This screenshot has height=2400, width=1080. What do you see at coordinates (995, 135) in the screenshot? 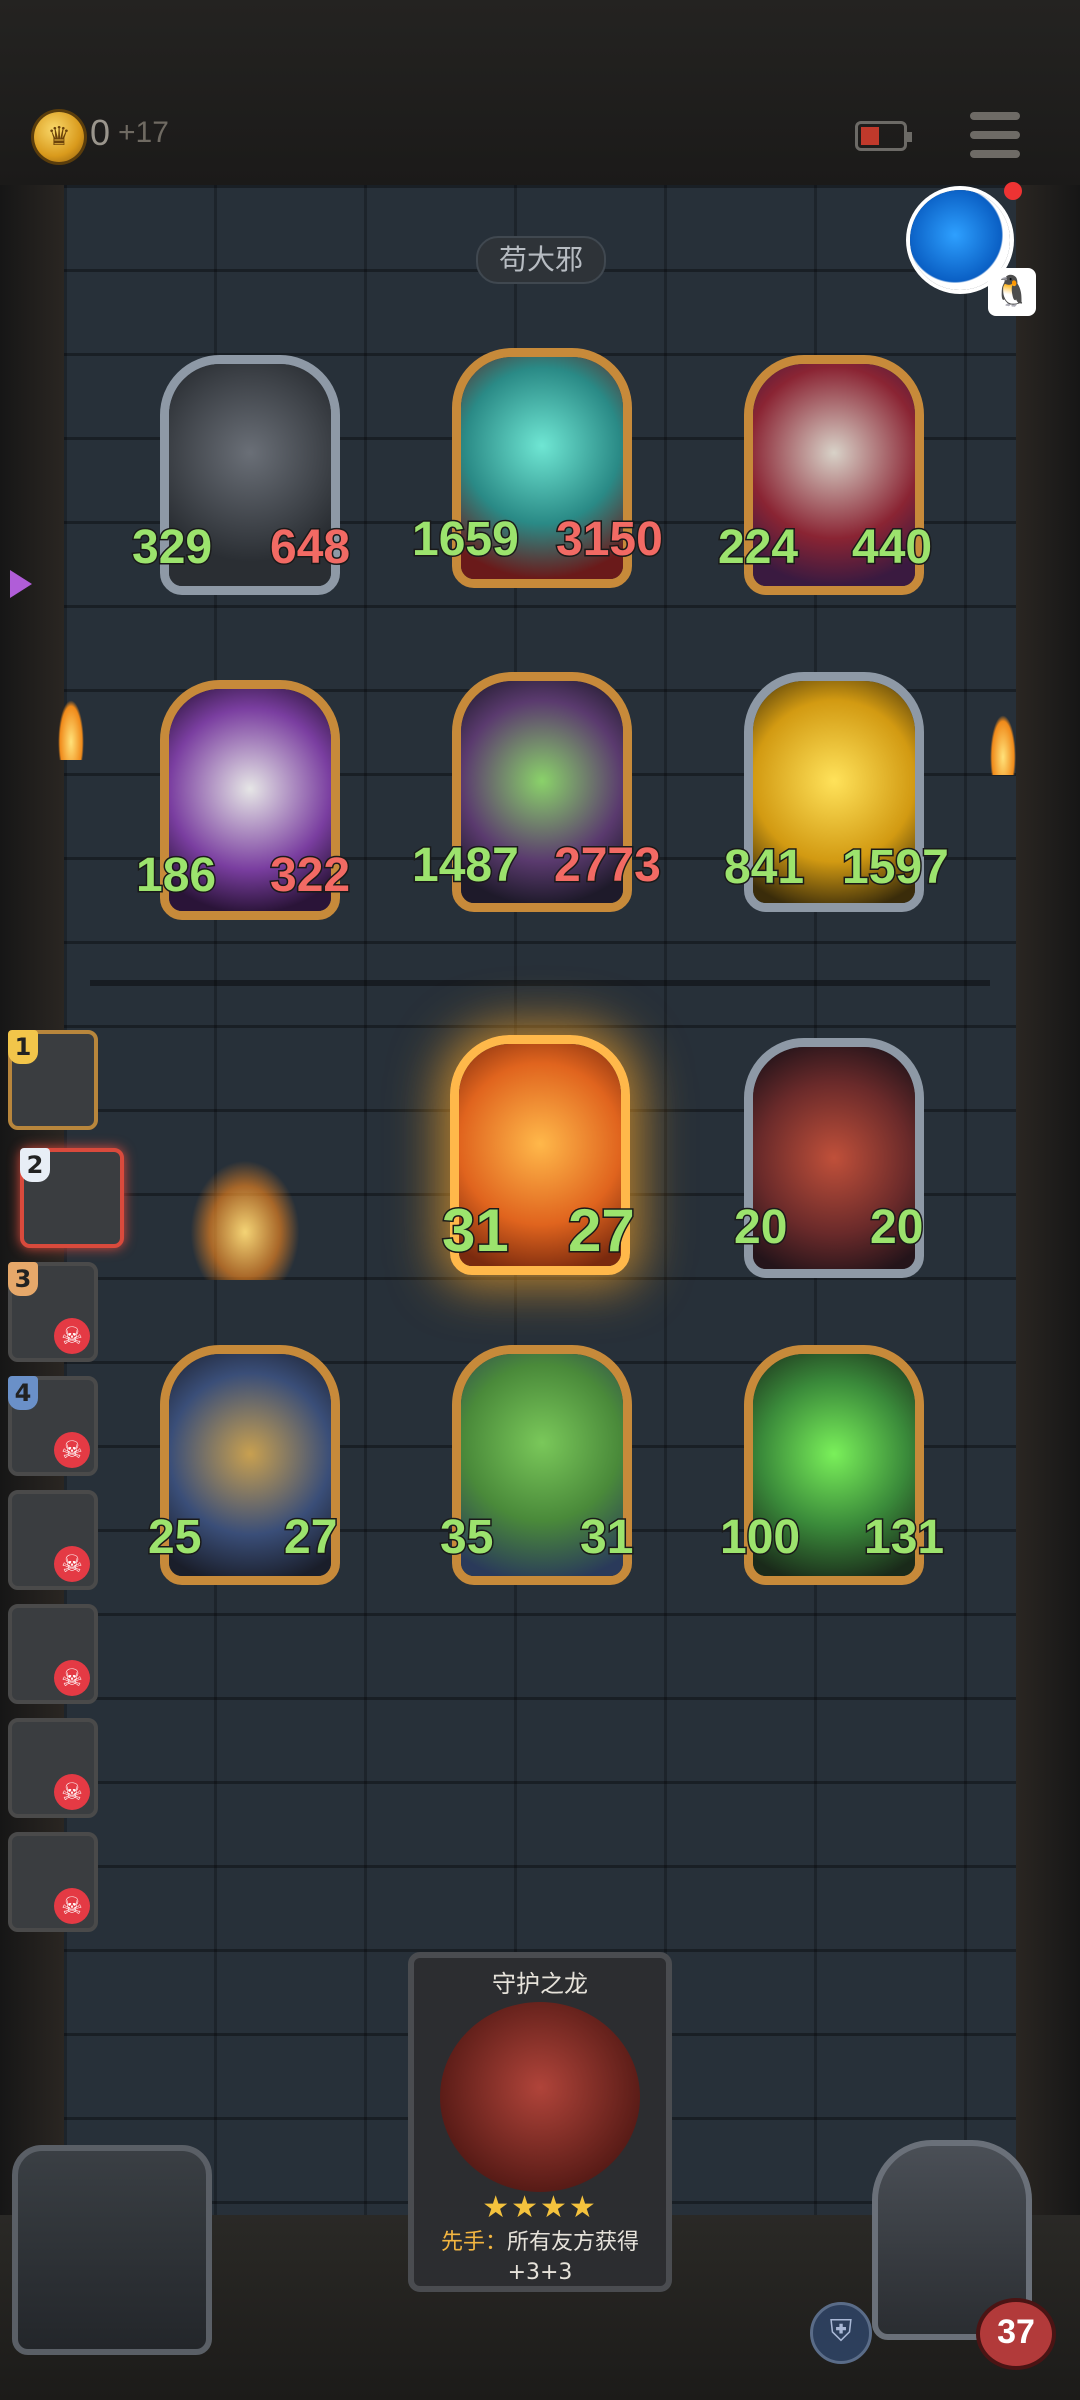
I see `hamburger-menu-icon` at bounding box center [995, 135].